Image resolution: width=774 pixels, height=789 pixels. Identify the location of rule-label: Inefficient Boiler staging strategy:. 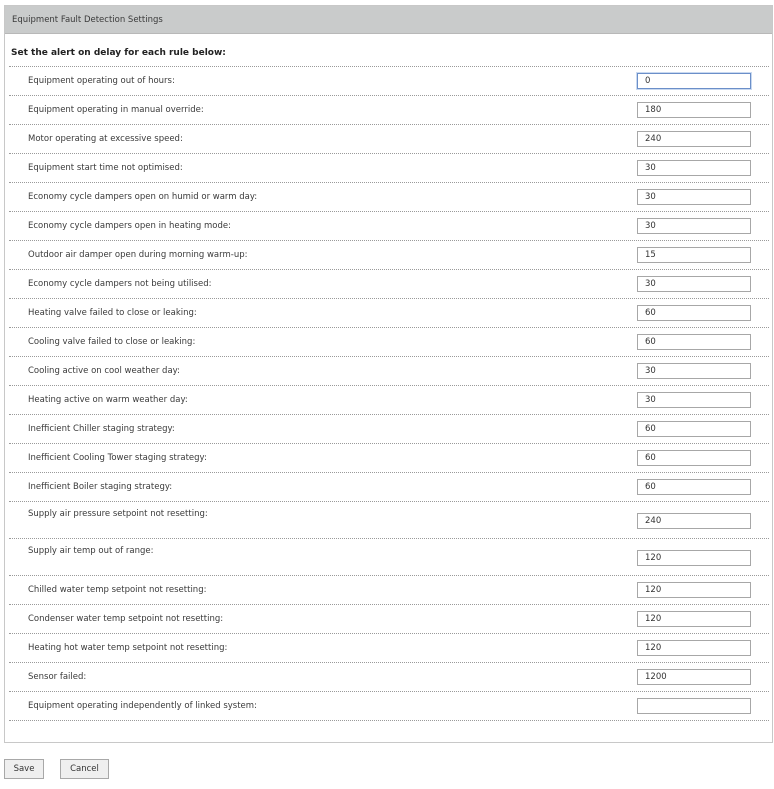
(100, 487).